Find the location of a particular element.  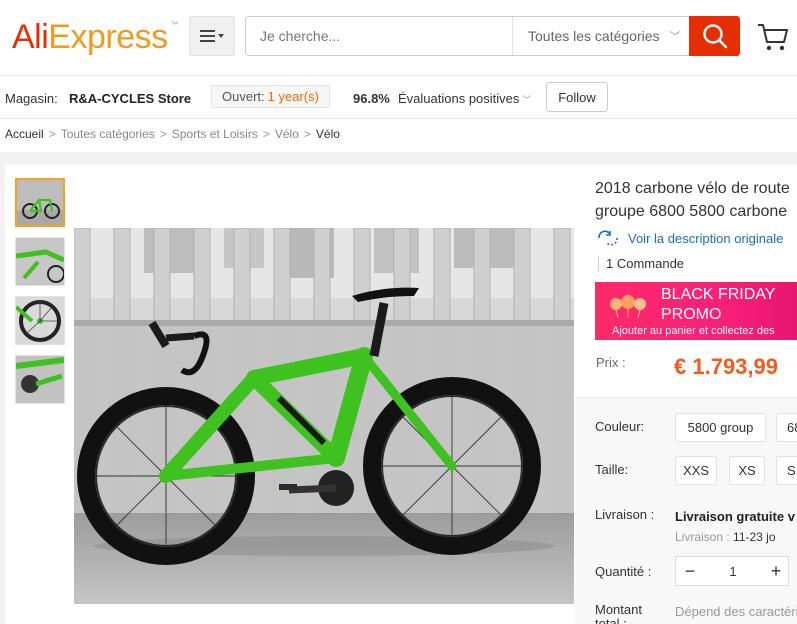

category-select: Toutes les catégories ﹀ is located at coordinates (600, 36).